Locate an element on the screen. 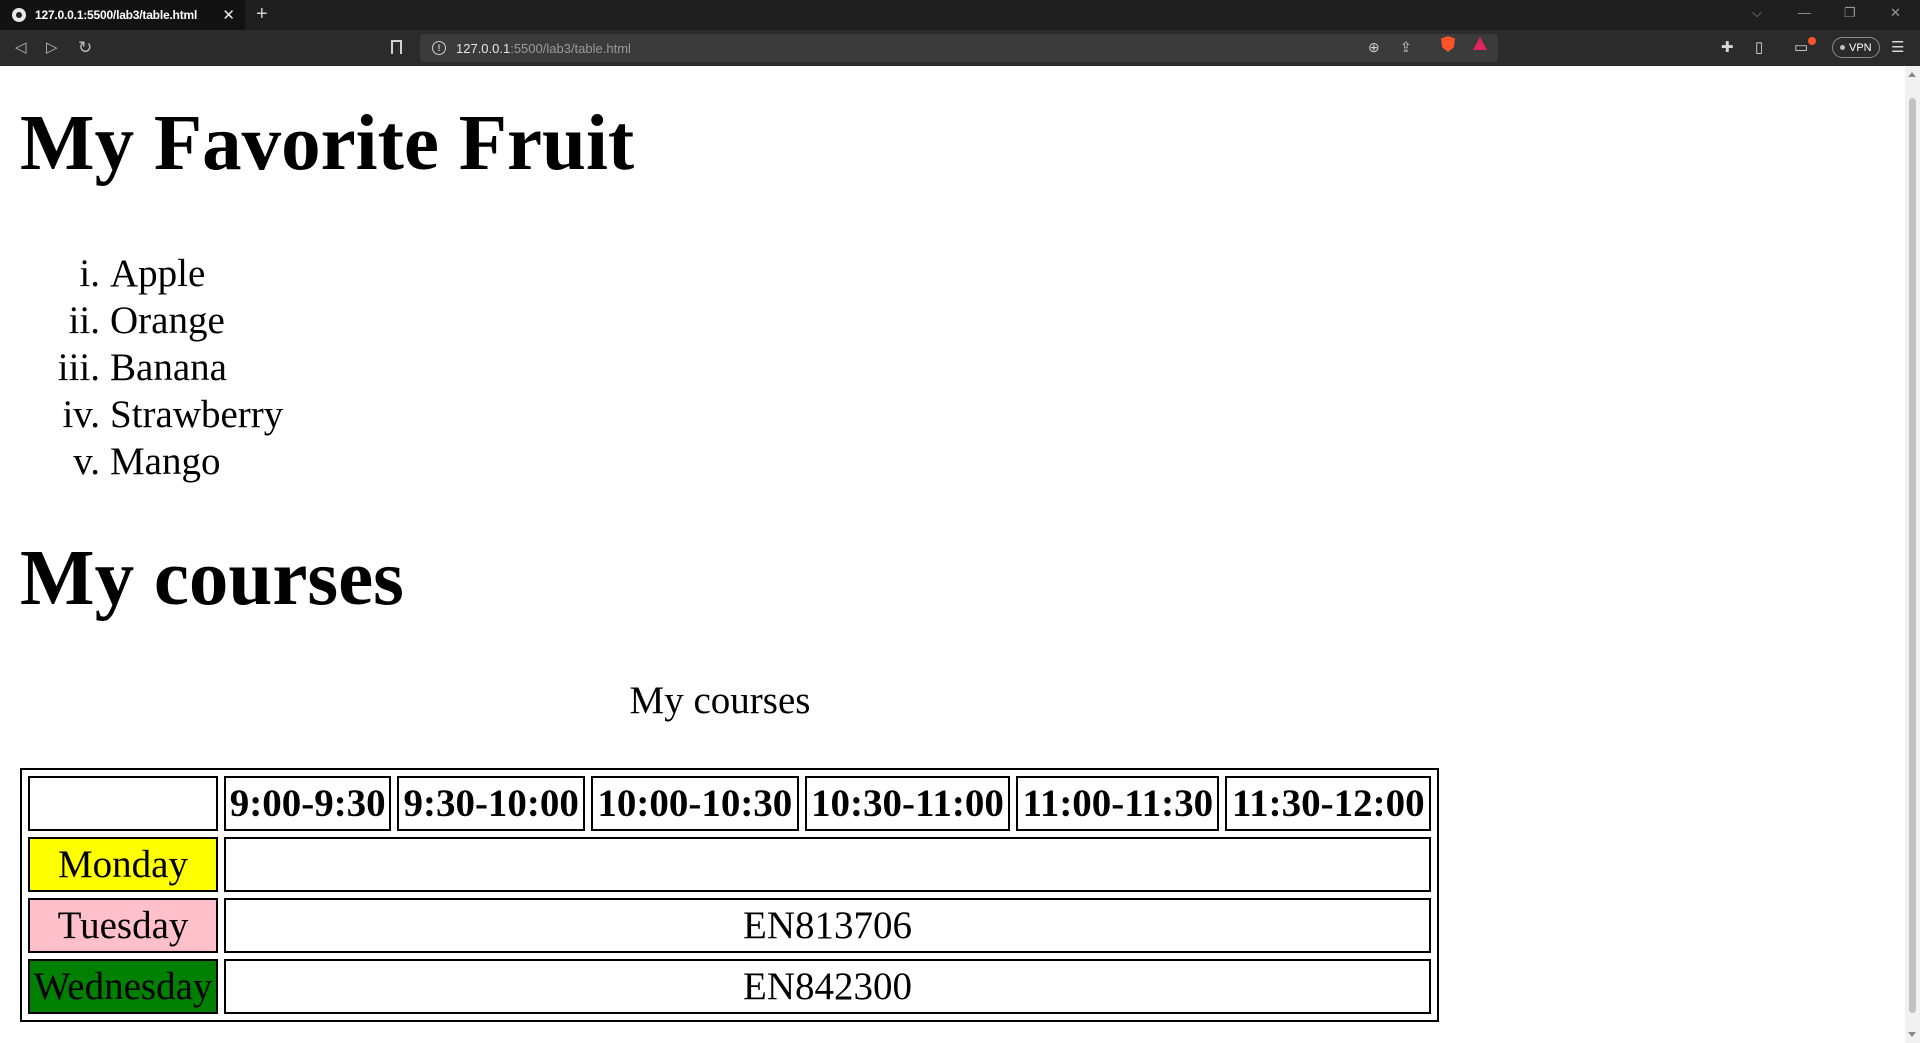 This screenshot has height=1043, width=1920. day-cell-monday: Monday is located at coordinates (123, 864).